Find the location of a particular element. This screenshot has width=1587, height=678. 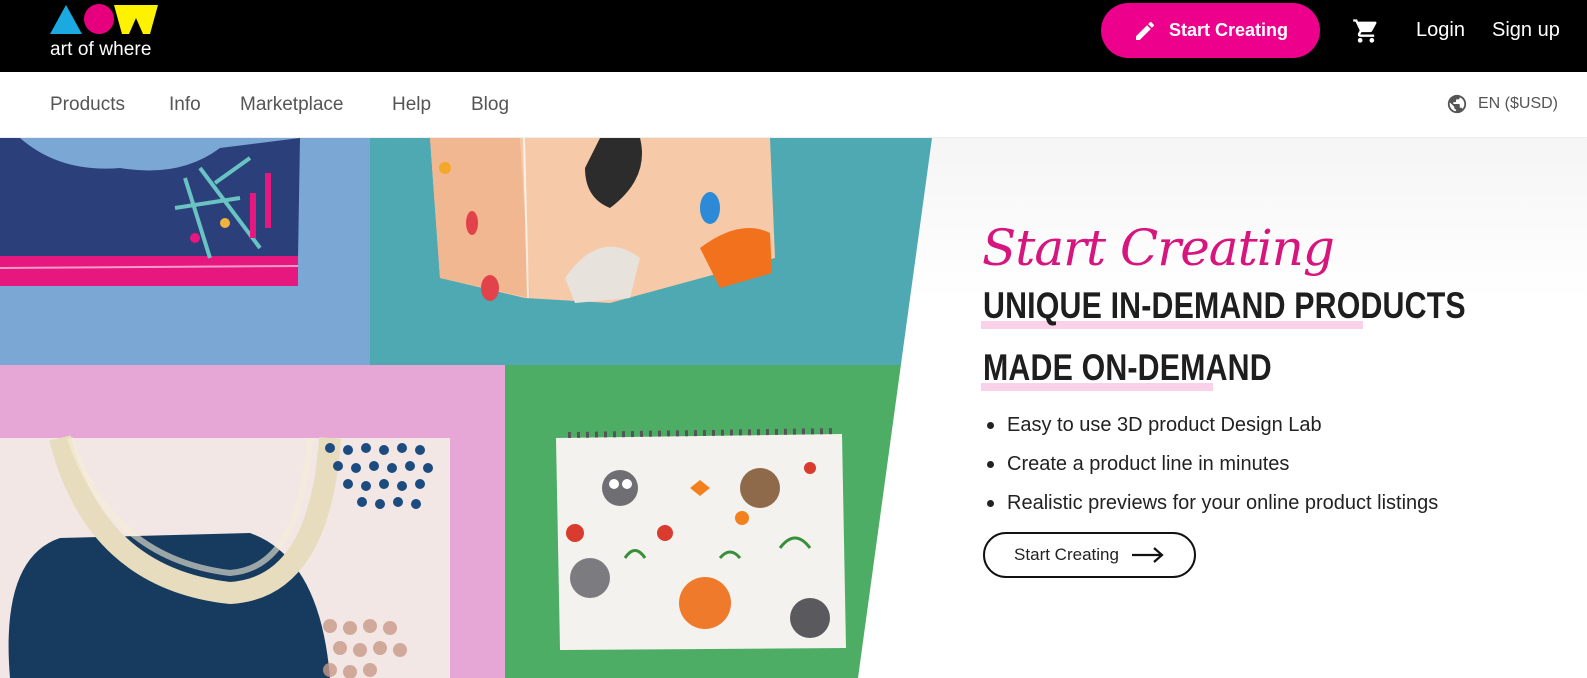

start-creating-button: Start Creating is located at coordinates (1210, 30).